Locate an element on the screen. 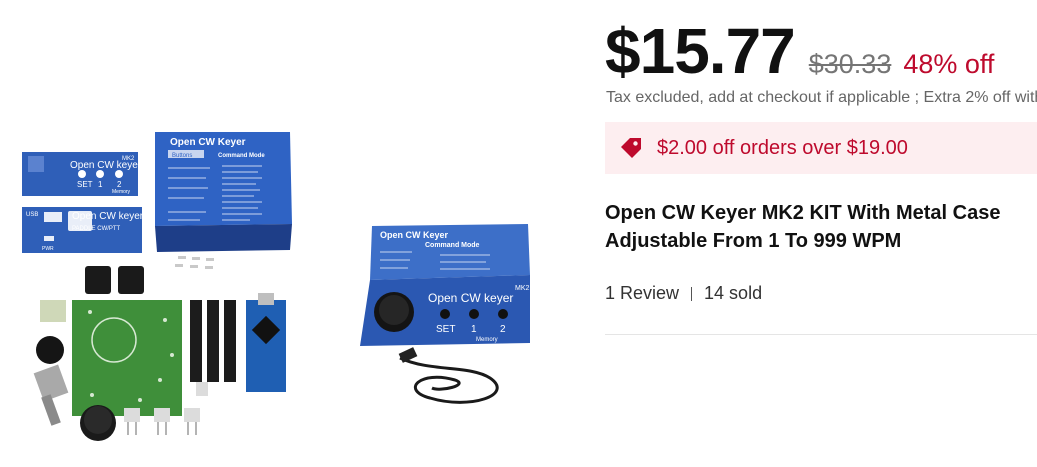  assembled-front-2: 2 is located at coordinates (503, 329).